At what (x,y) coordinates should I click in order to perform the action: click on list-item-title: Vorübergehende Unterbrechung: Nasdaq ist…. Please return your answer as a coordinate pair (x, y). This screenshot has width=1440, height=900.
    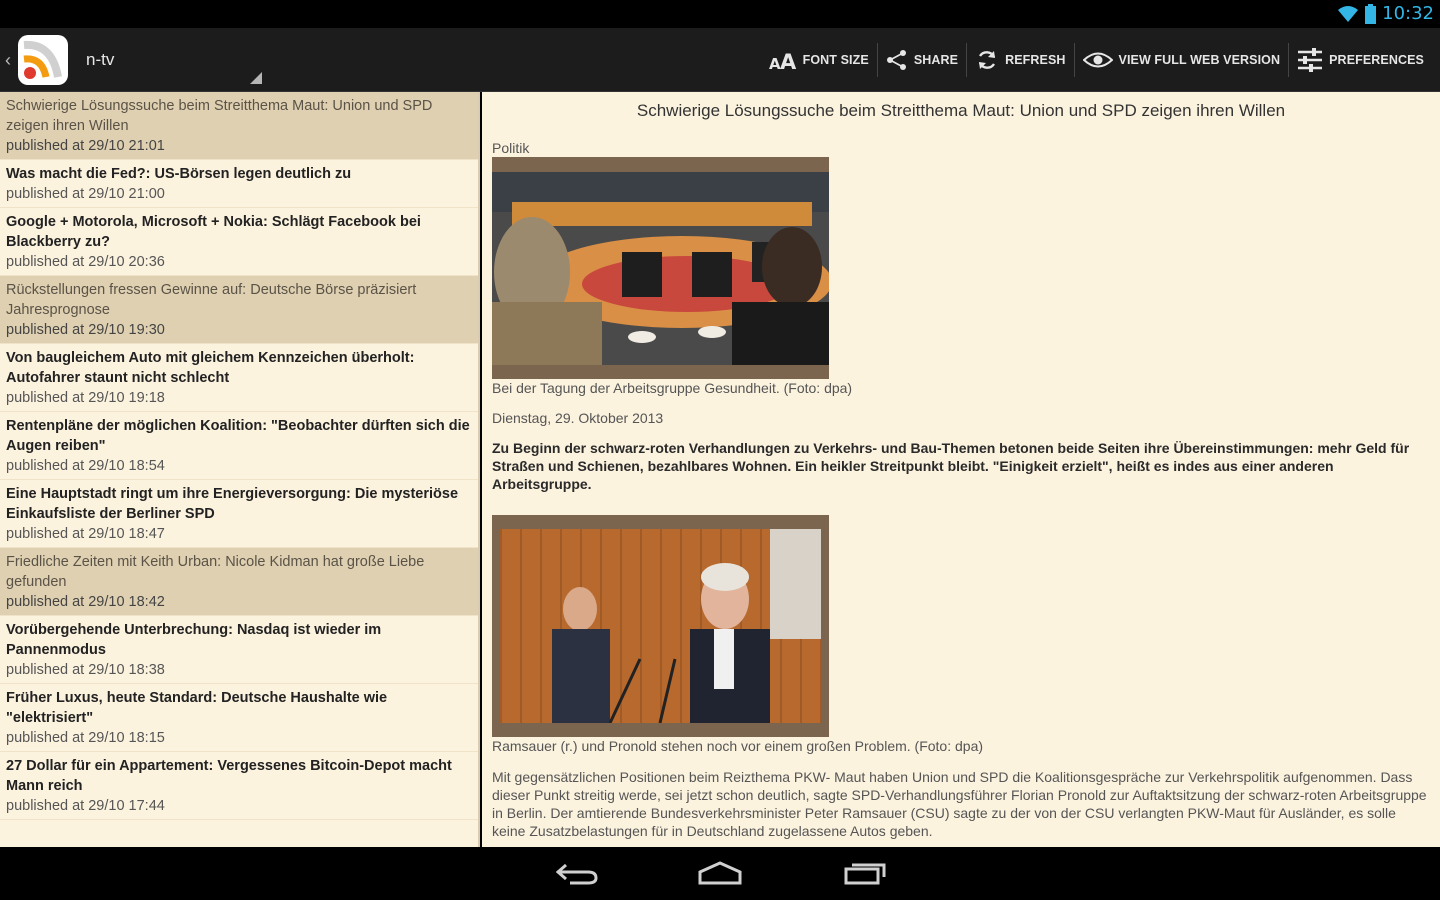
    Looking at the image, I should click on (194, 640).